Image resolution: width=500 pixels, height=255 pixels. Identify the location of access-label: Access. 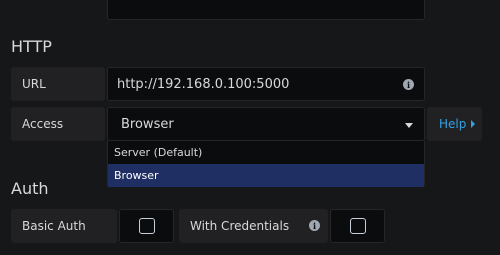
(58, 124).